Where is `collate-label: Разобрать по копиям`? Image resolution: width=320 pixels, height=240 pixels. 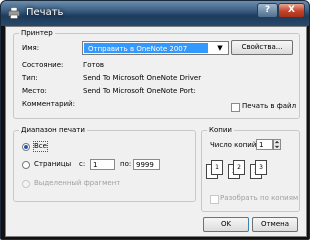 collate-label: Разобрать по копиям is located at coordinates (259, 198).